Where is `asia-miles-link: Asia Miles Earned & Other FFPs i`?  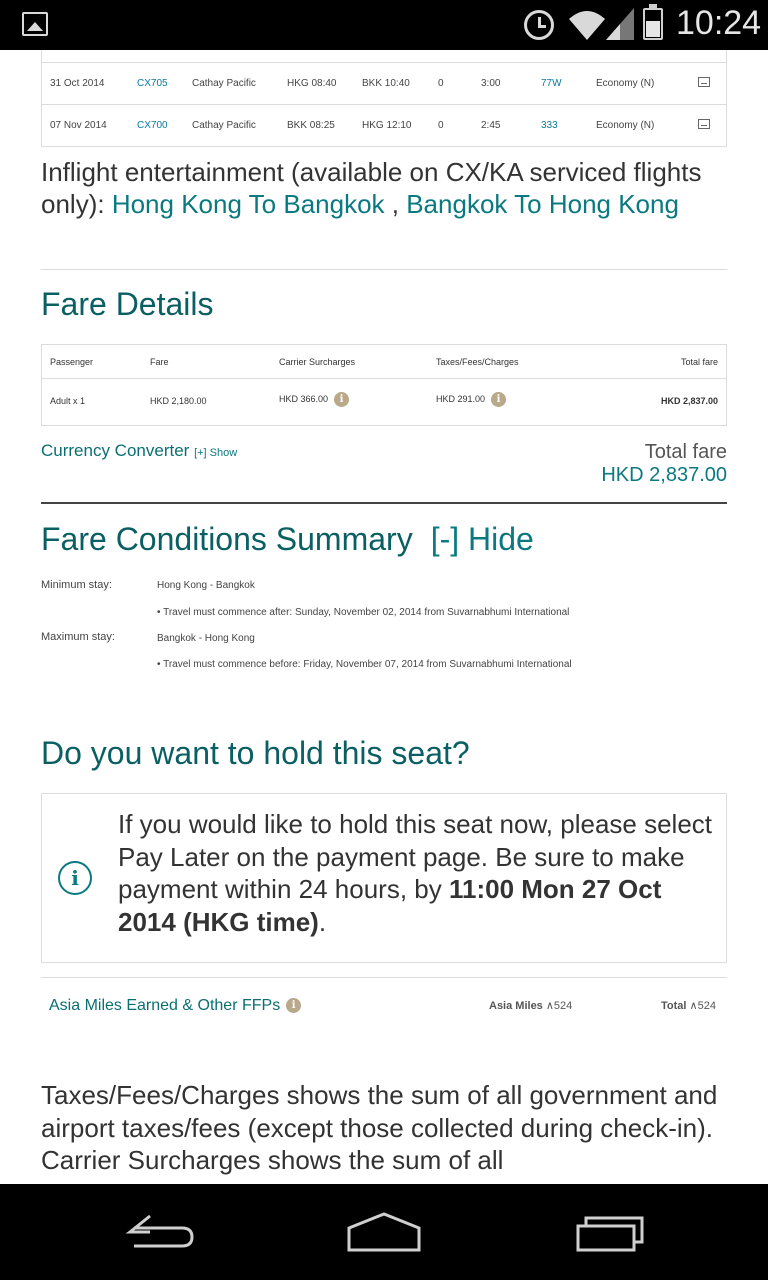 asia-miles-link: Asia Miles Earned & Other FFPs i is located at coordinates (175, 1006).